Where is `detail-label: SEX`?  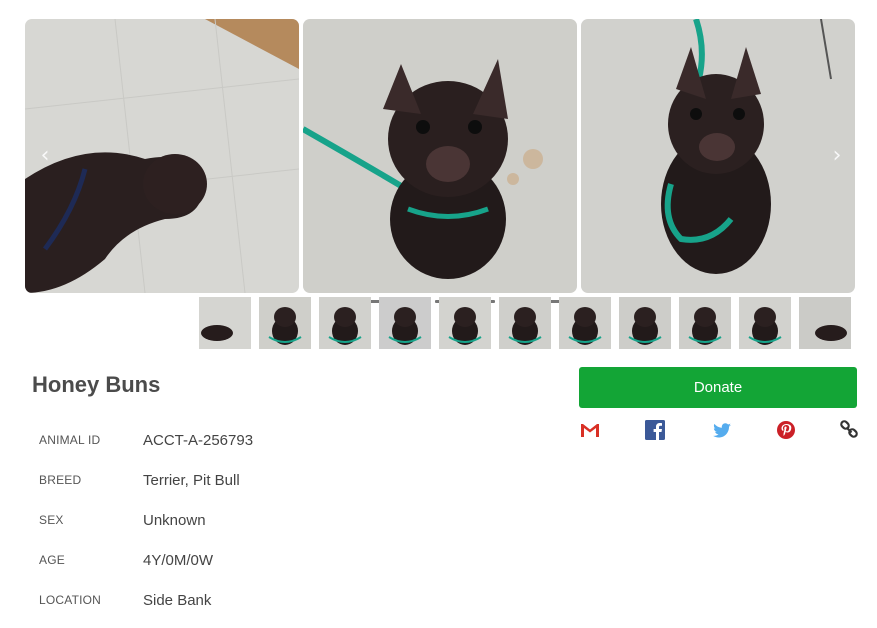 detail-label: SEX is located at coordinates (51, 520).